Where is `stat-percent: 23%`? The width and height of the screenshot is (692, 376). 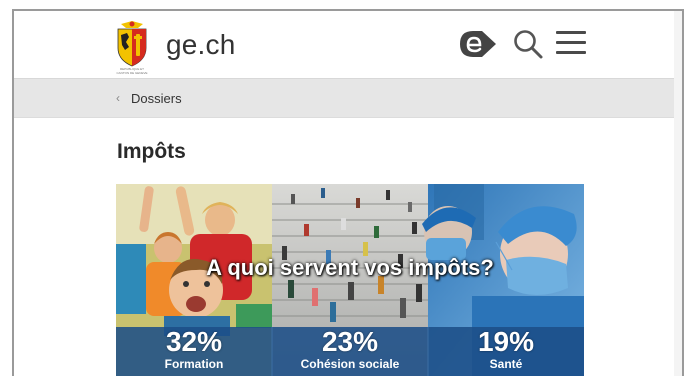
stat-percent: 23% is located at coordinates (350, 341).